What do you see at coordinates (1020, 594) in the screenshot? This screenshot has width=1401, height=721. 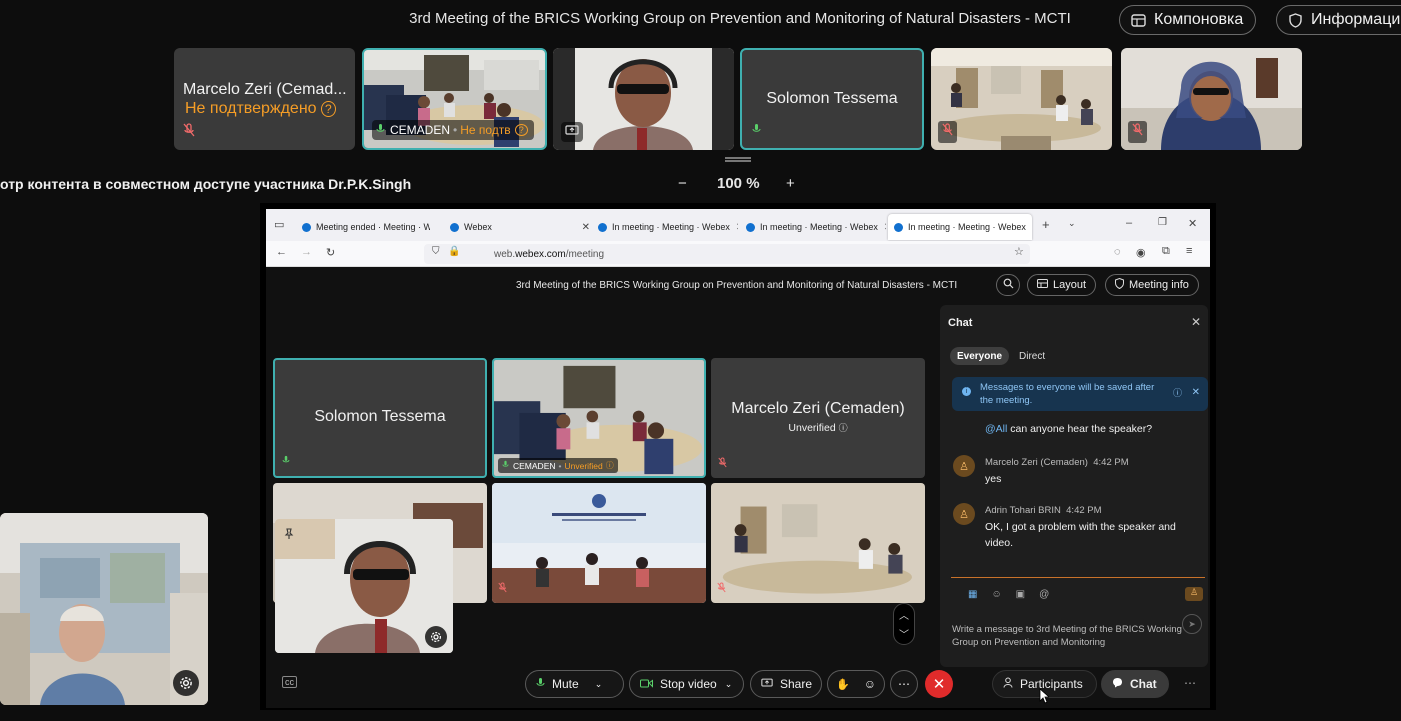 I see `attach-file-icon: ▣` at bounding box center [1020, 594].